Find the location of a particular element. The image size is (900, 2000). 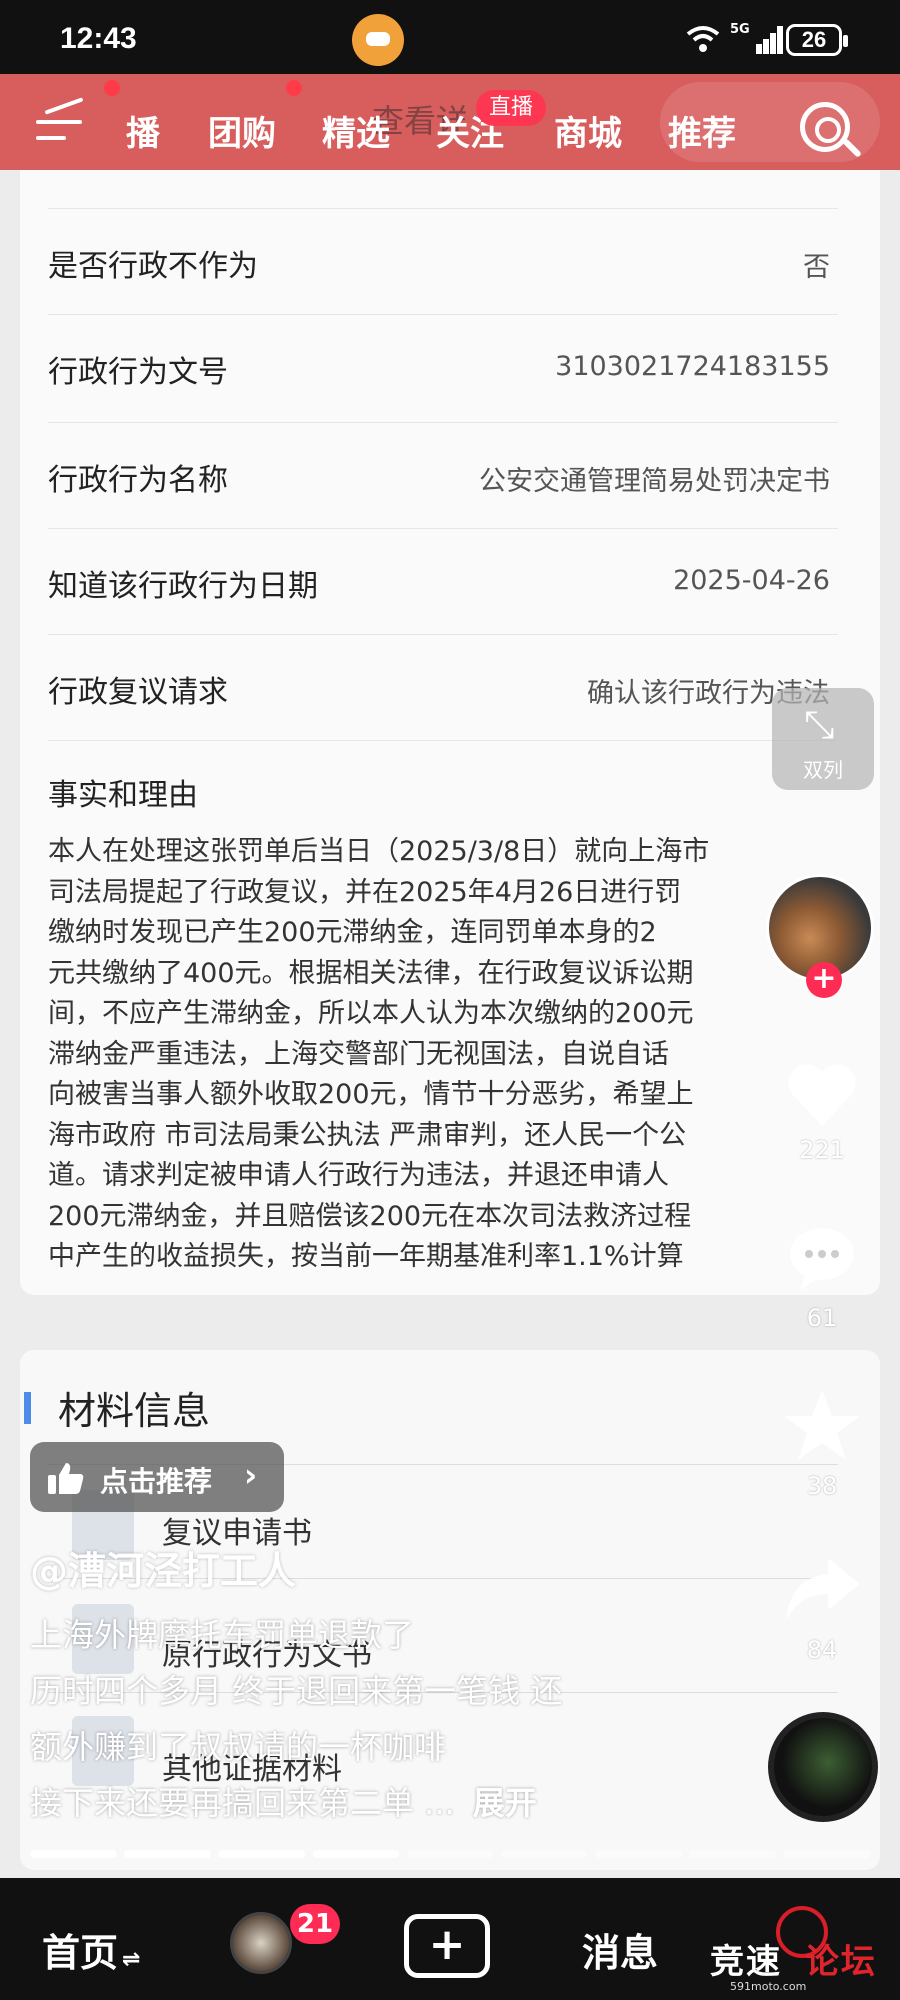

facts-line: 道。请求判定被申请人行政行为违法，并退还申请人 is located at coordinates (358, 1175).